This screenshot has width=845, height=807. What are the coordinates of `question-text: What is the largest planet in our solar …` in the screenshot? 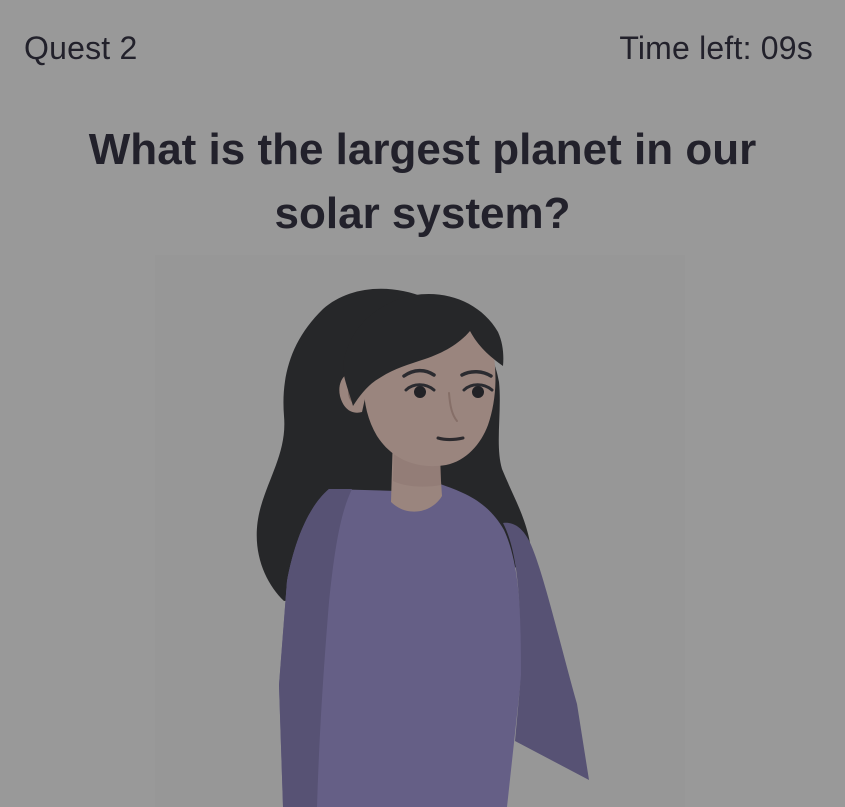 It's located at (422, 181).